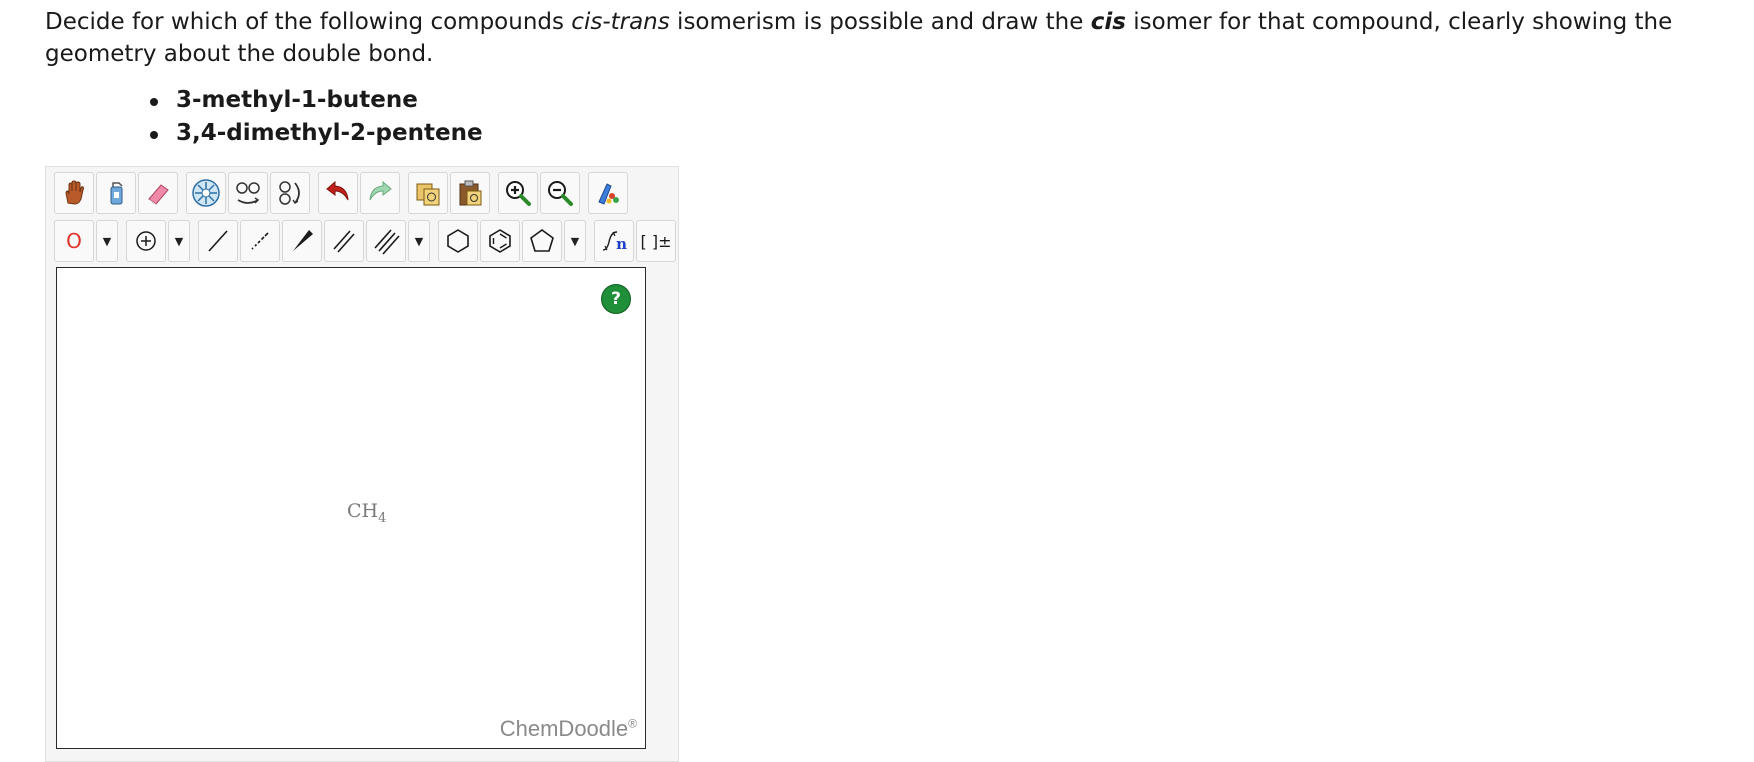  Describe the element at coordinates (329, 133) in the screenshot. I see `compound-name: 3,4-dimethyl-2-pentene` at that location.